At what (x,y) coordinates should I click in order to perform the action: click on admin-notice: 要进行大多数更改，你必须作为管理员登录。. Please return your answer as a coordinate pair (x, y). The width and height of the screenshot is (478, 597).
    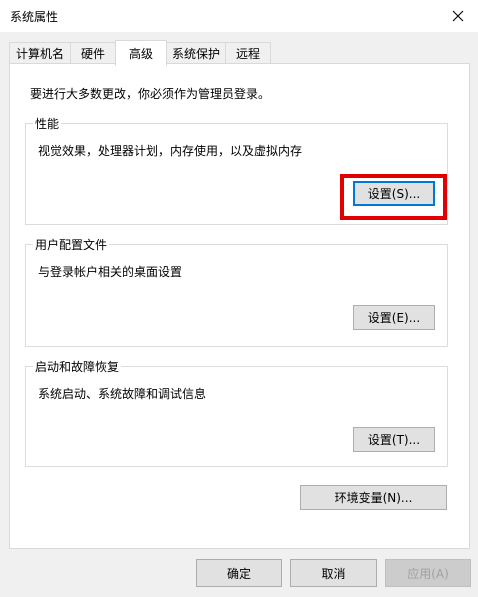
    Looking at the image, I should click on (150, 94).